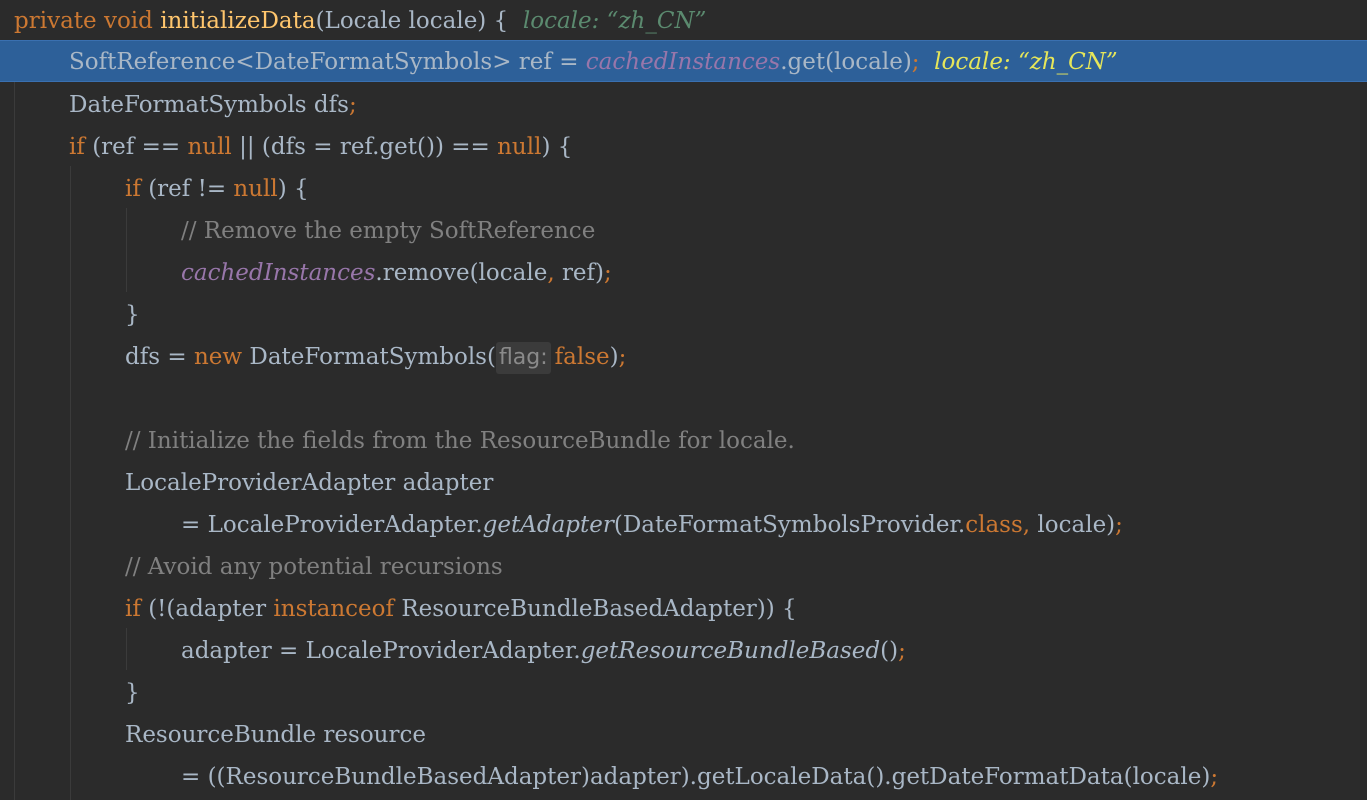 The width and height of the screenshot is (1367, 800). Describe the element at coordinates (683, 231) in the screenshot. I see `code-line-6: // Remove the empty SoftReference` at that location.